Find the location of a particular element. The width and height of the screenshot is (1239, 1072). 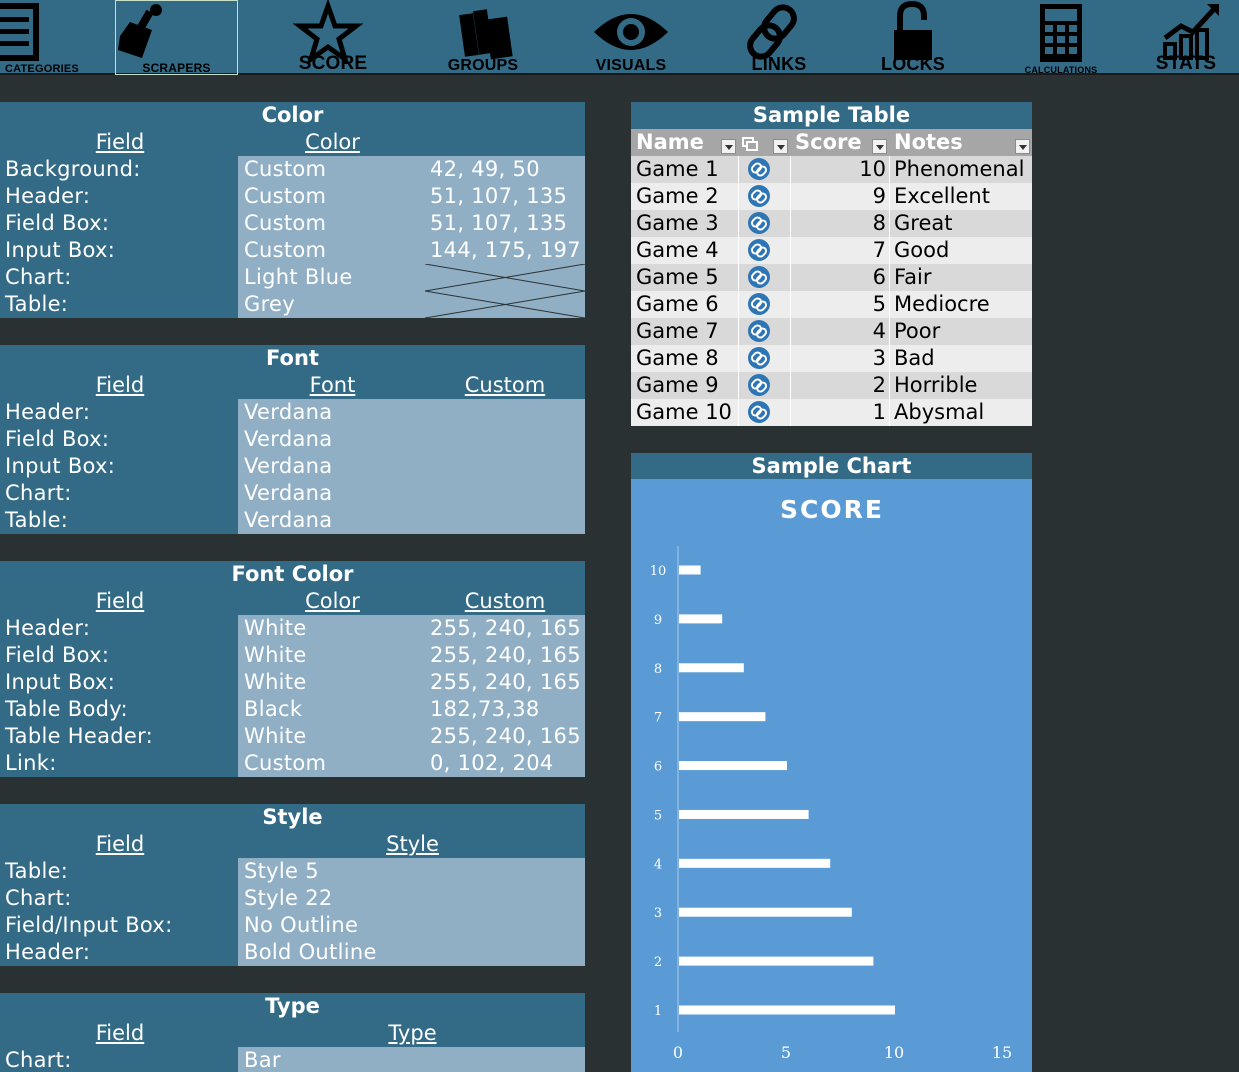

notes-filter-button is located at coordinates (1022, 146).